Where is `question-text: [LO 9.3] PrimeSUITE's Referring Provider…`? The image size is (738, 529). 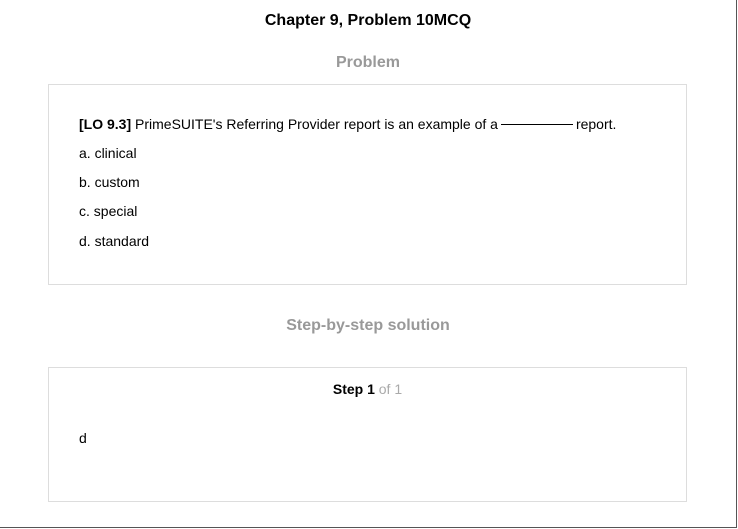
question-text: [LO 9.3] PrimeSUITE's Referring Provider… is located at coordinates (347, 124).